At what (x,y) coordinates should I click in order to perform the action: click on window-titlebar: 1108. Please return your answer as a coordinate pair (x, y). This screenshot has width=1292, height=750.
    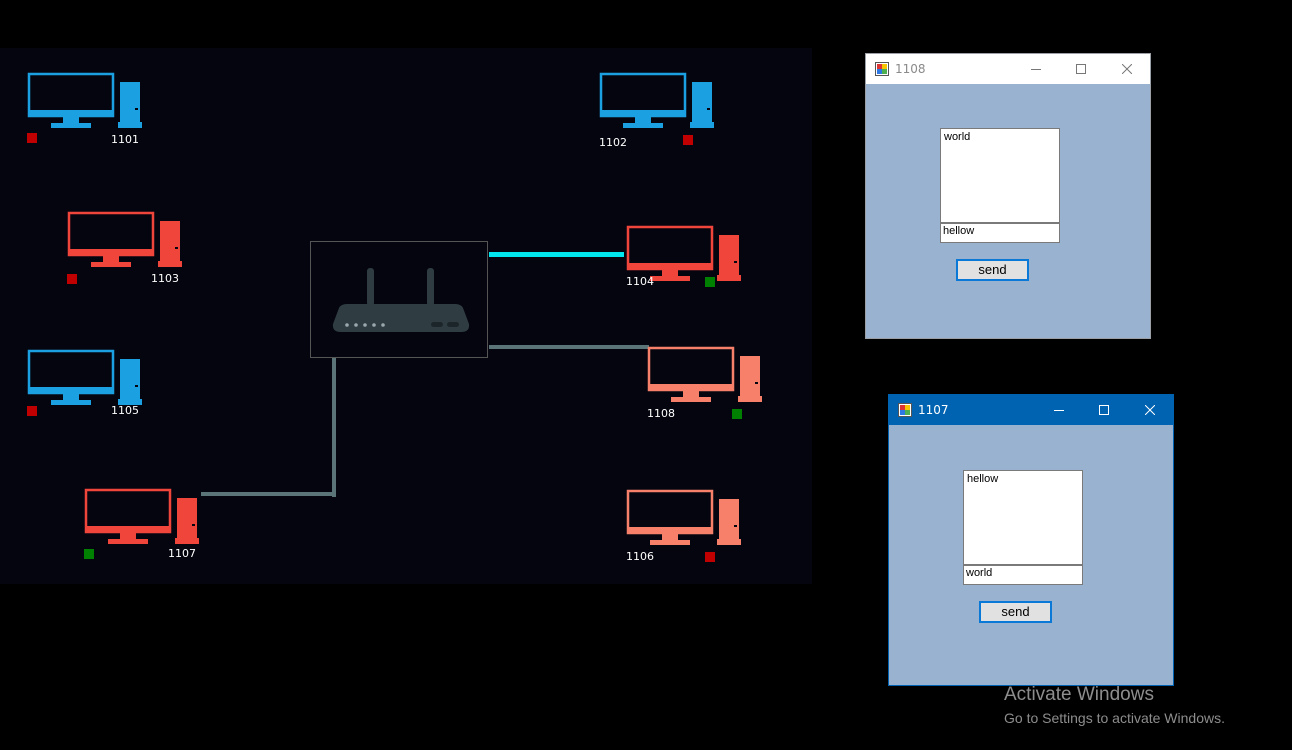
    Looking at the image, I should click on (1008, 69).